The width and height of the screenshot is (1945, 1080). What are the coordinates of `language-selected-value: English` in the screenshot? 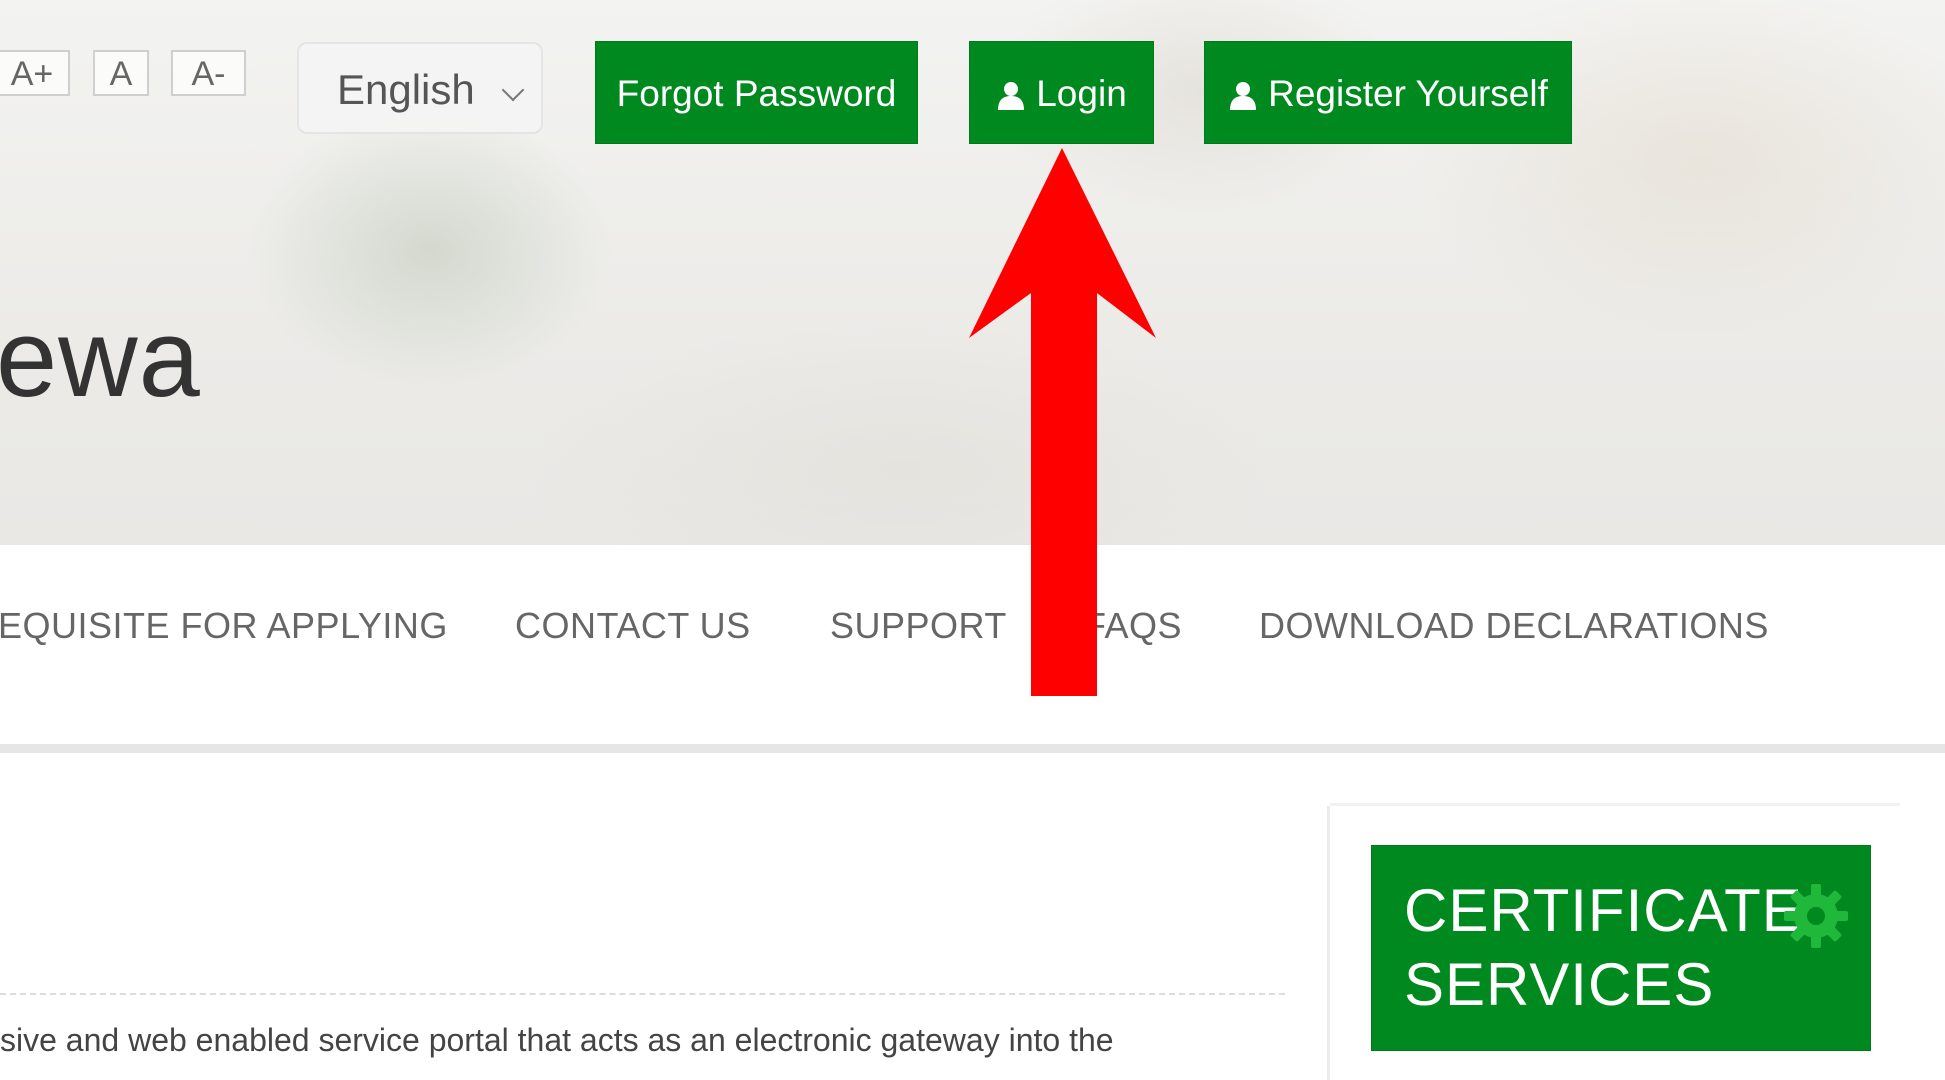 It's located at (406, 89).